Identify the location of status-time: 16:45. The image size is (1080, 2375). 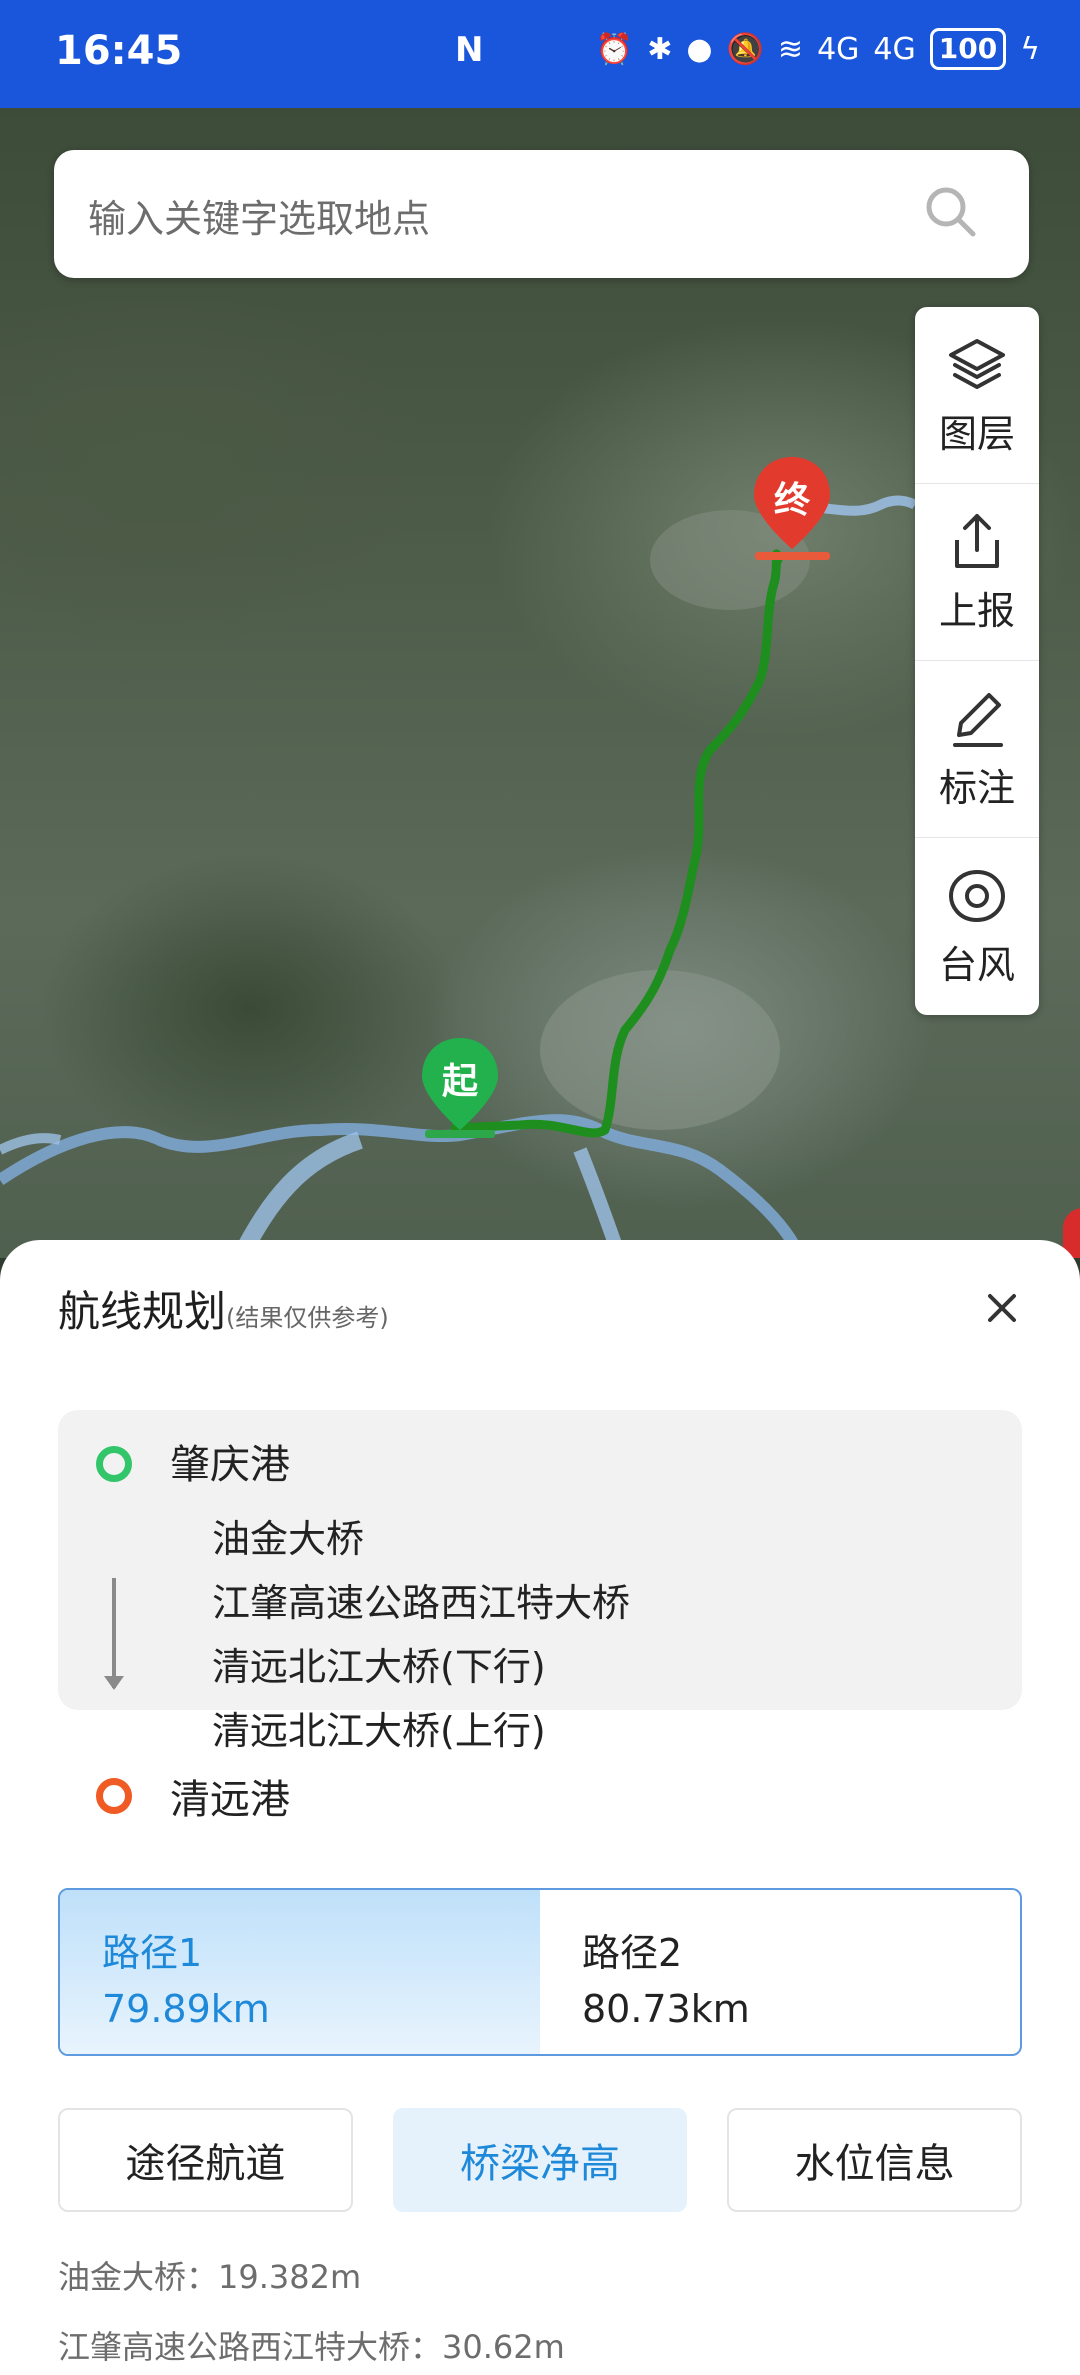
(119, 51).